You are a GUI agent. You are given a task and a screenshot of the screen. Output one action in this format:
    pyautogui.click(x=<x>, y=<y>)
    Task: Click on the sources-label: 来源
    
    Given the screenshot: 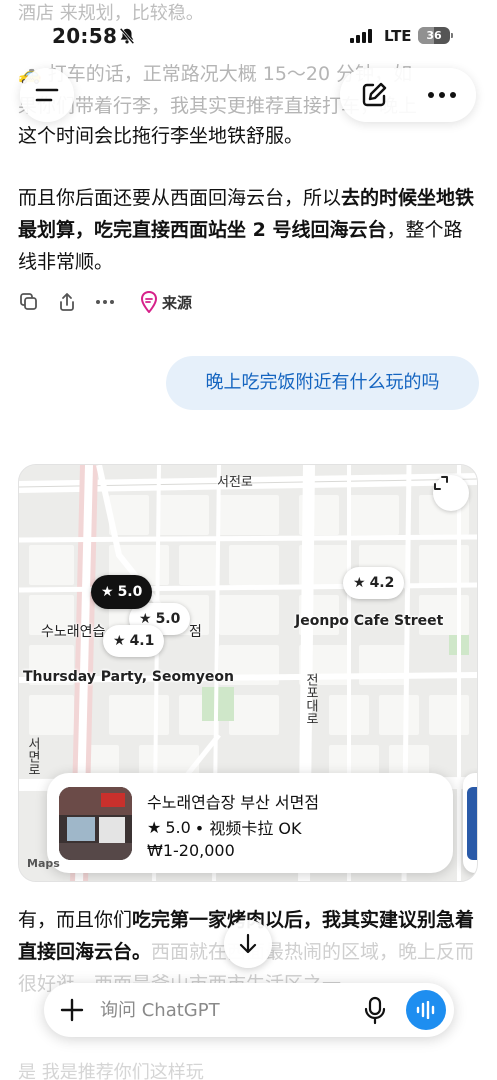 What is the action you would take?
    pyautogui.click(x=177, y=302)
    